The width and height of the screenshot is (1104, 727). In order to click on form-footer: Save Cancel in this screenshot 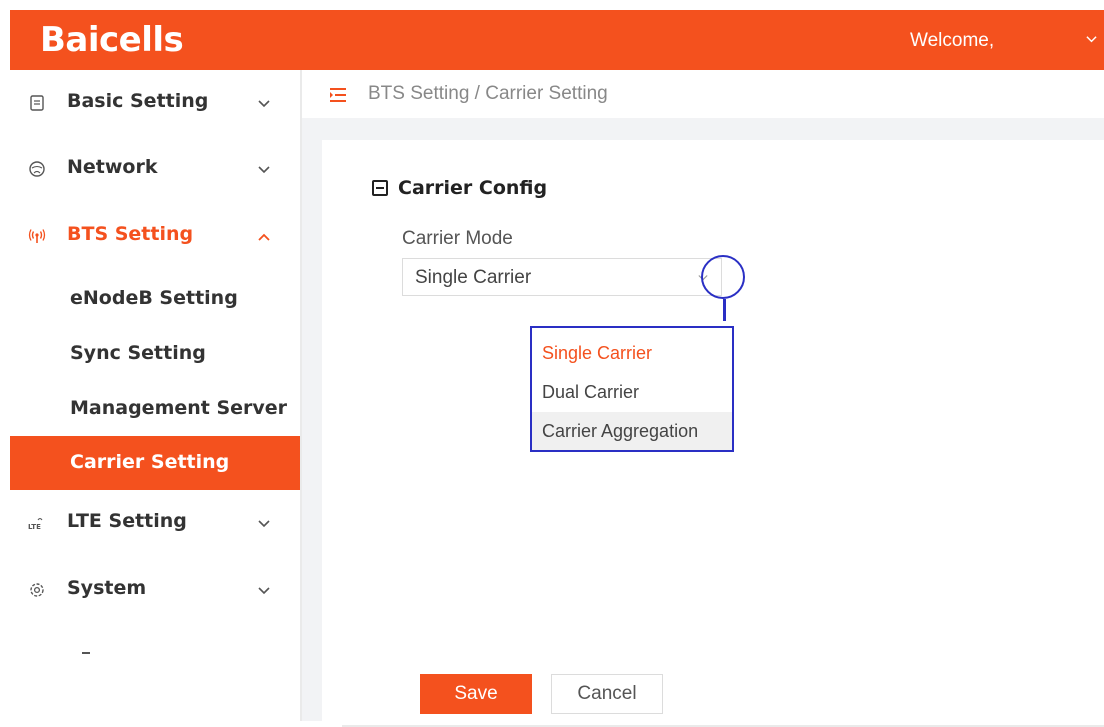, I will do `click(713, 689)`.